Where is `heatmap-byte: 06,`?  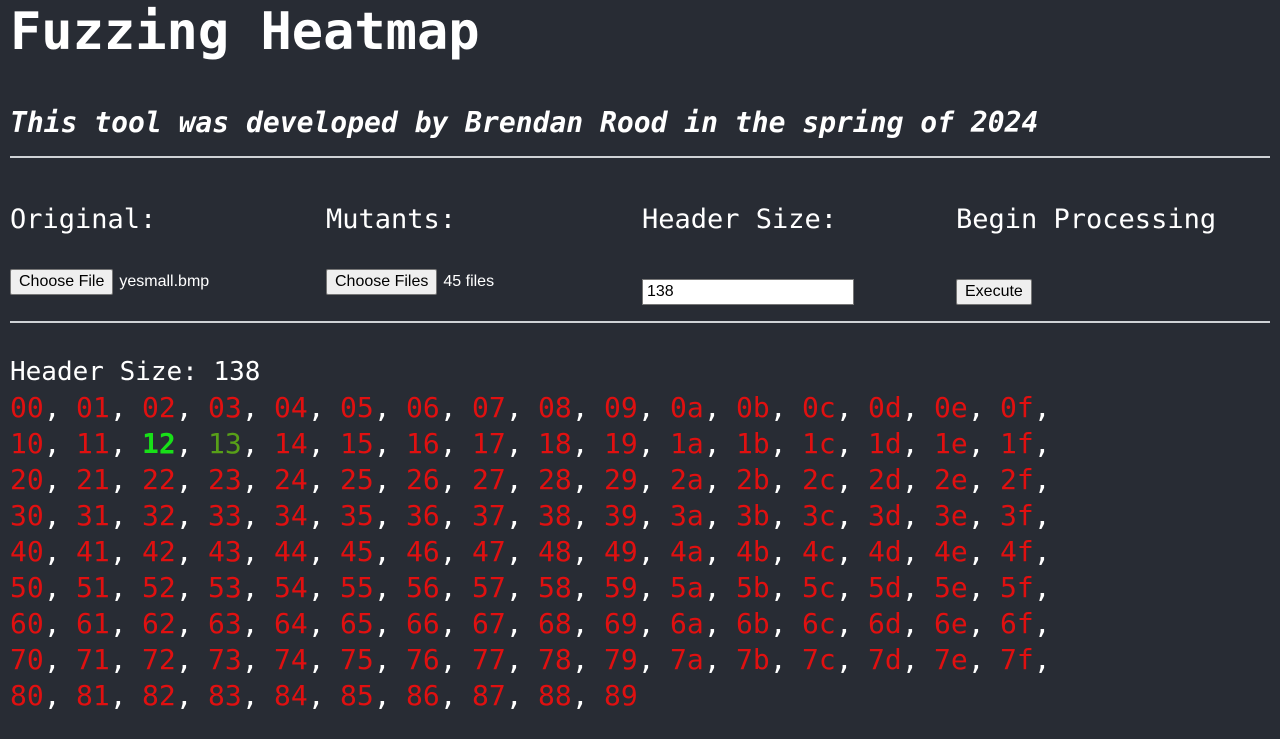
heatmap-byte: 06, is located at coordinates (439, 408).